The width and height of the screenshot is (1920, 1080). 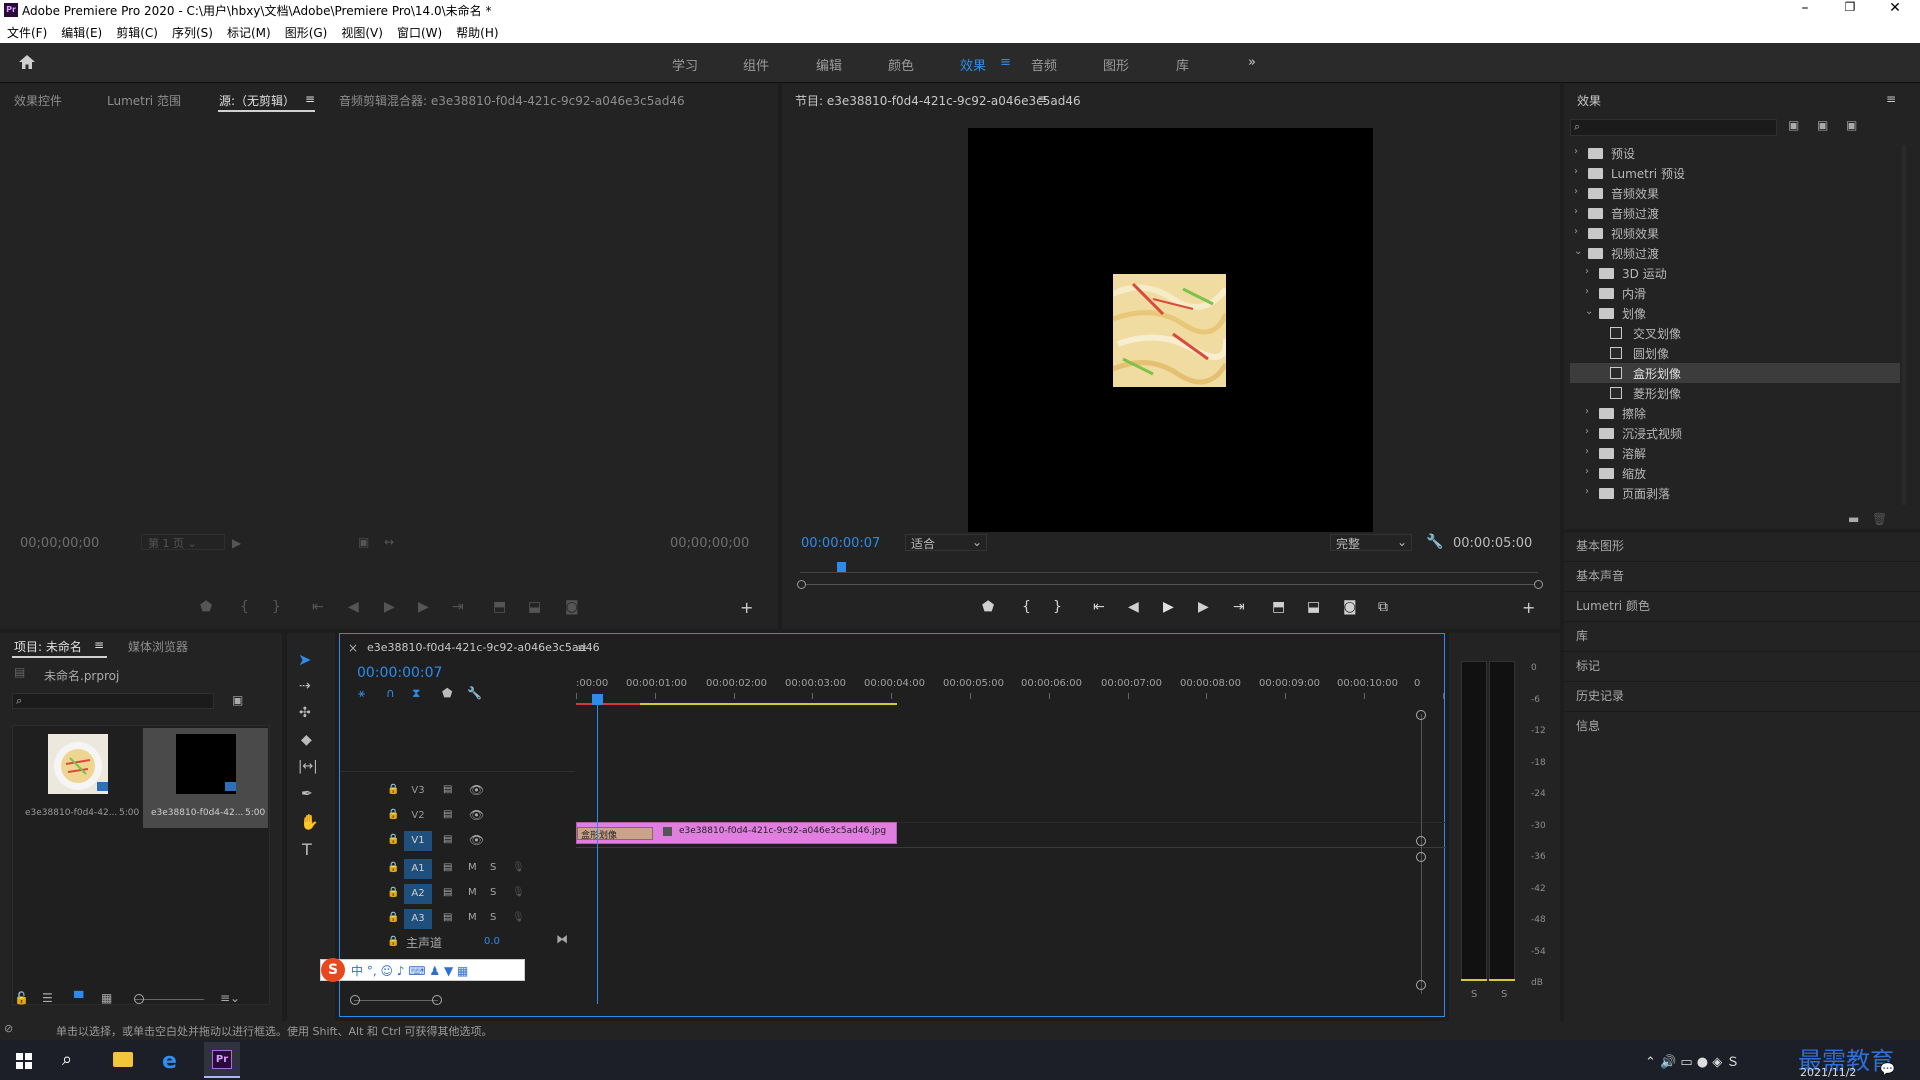 I want to click on ripple-edit-tool-icon: ✣, so click(x=305, y=713).